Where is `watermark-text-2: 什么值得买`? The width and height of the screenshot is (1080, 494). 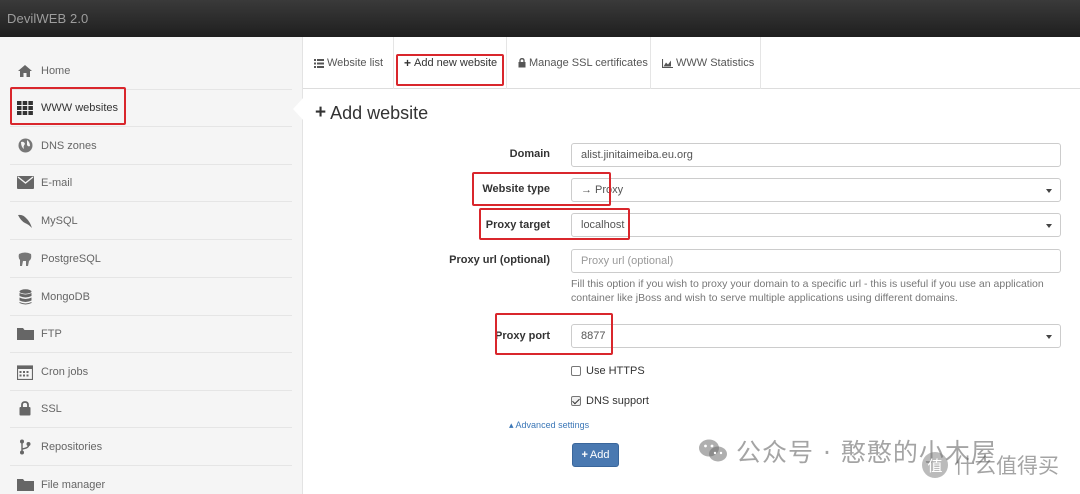
watermark-text-2: 什么值得买 is located at coordinates (1006, 466).